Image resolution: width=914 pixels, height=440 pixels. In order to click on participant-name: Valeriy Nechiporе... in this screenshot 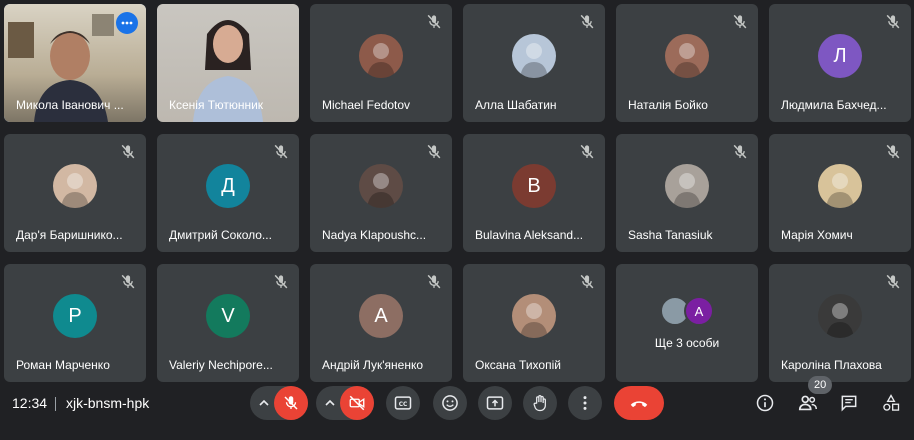, I will do `click(221, 365)`.